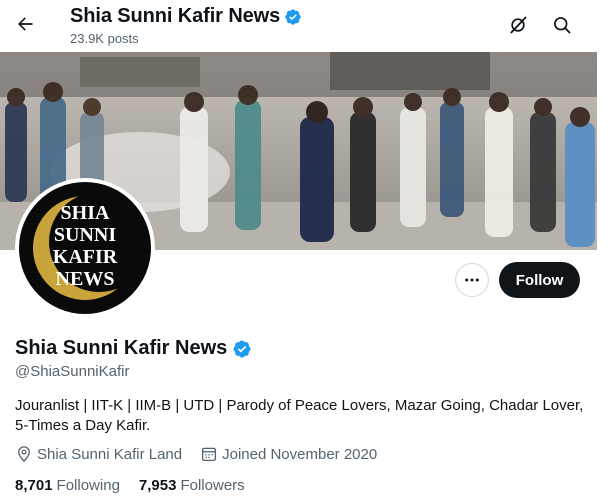 This screenshot has height=502, width=612. What do you see at coordinates (121, 348) in the screenshot?
I see `profile-display-name: Shia Sunni Kafir News` at bounding box center [121, 348].